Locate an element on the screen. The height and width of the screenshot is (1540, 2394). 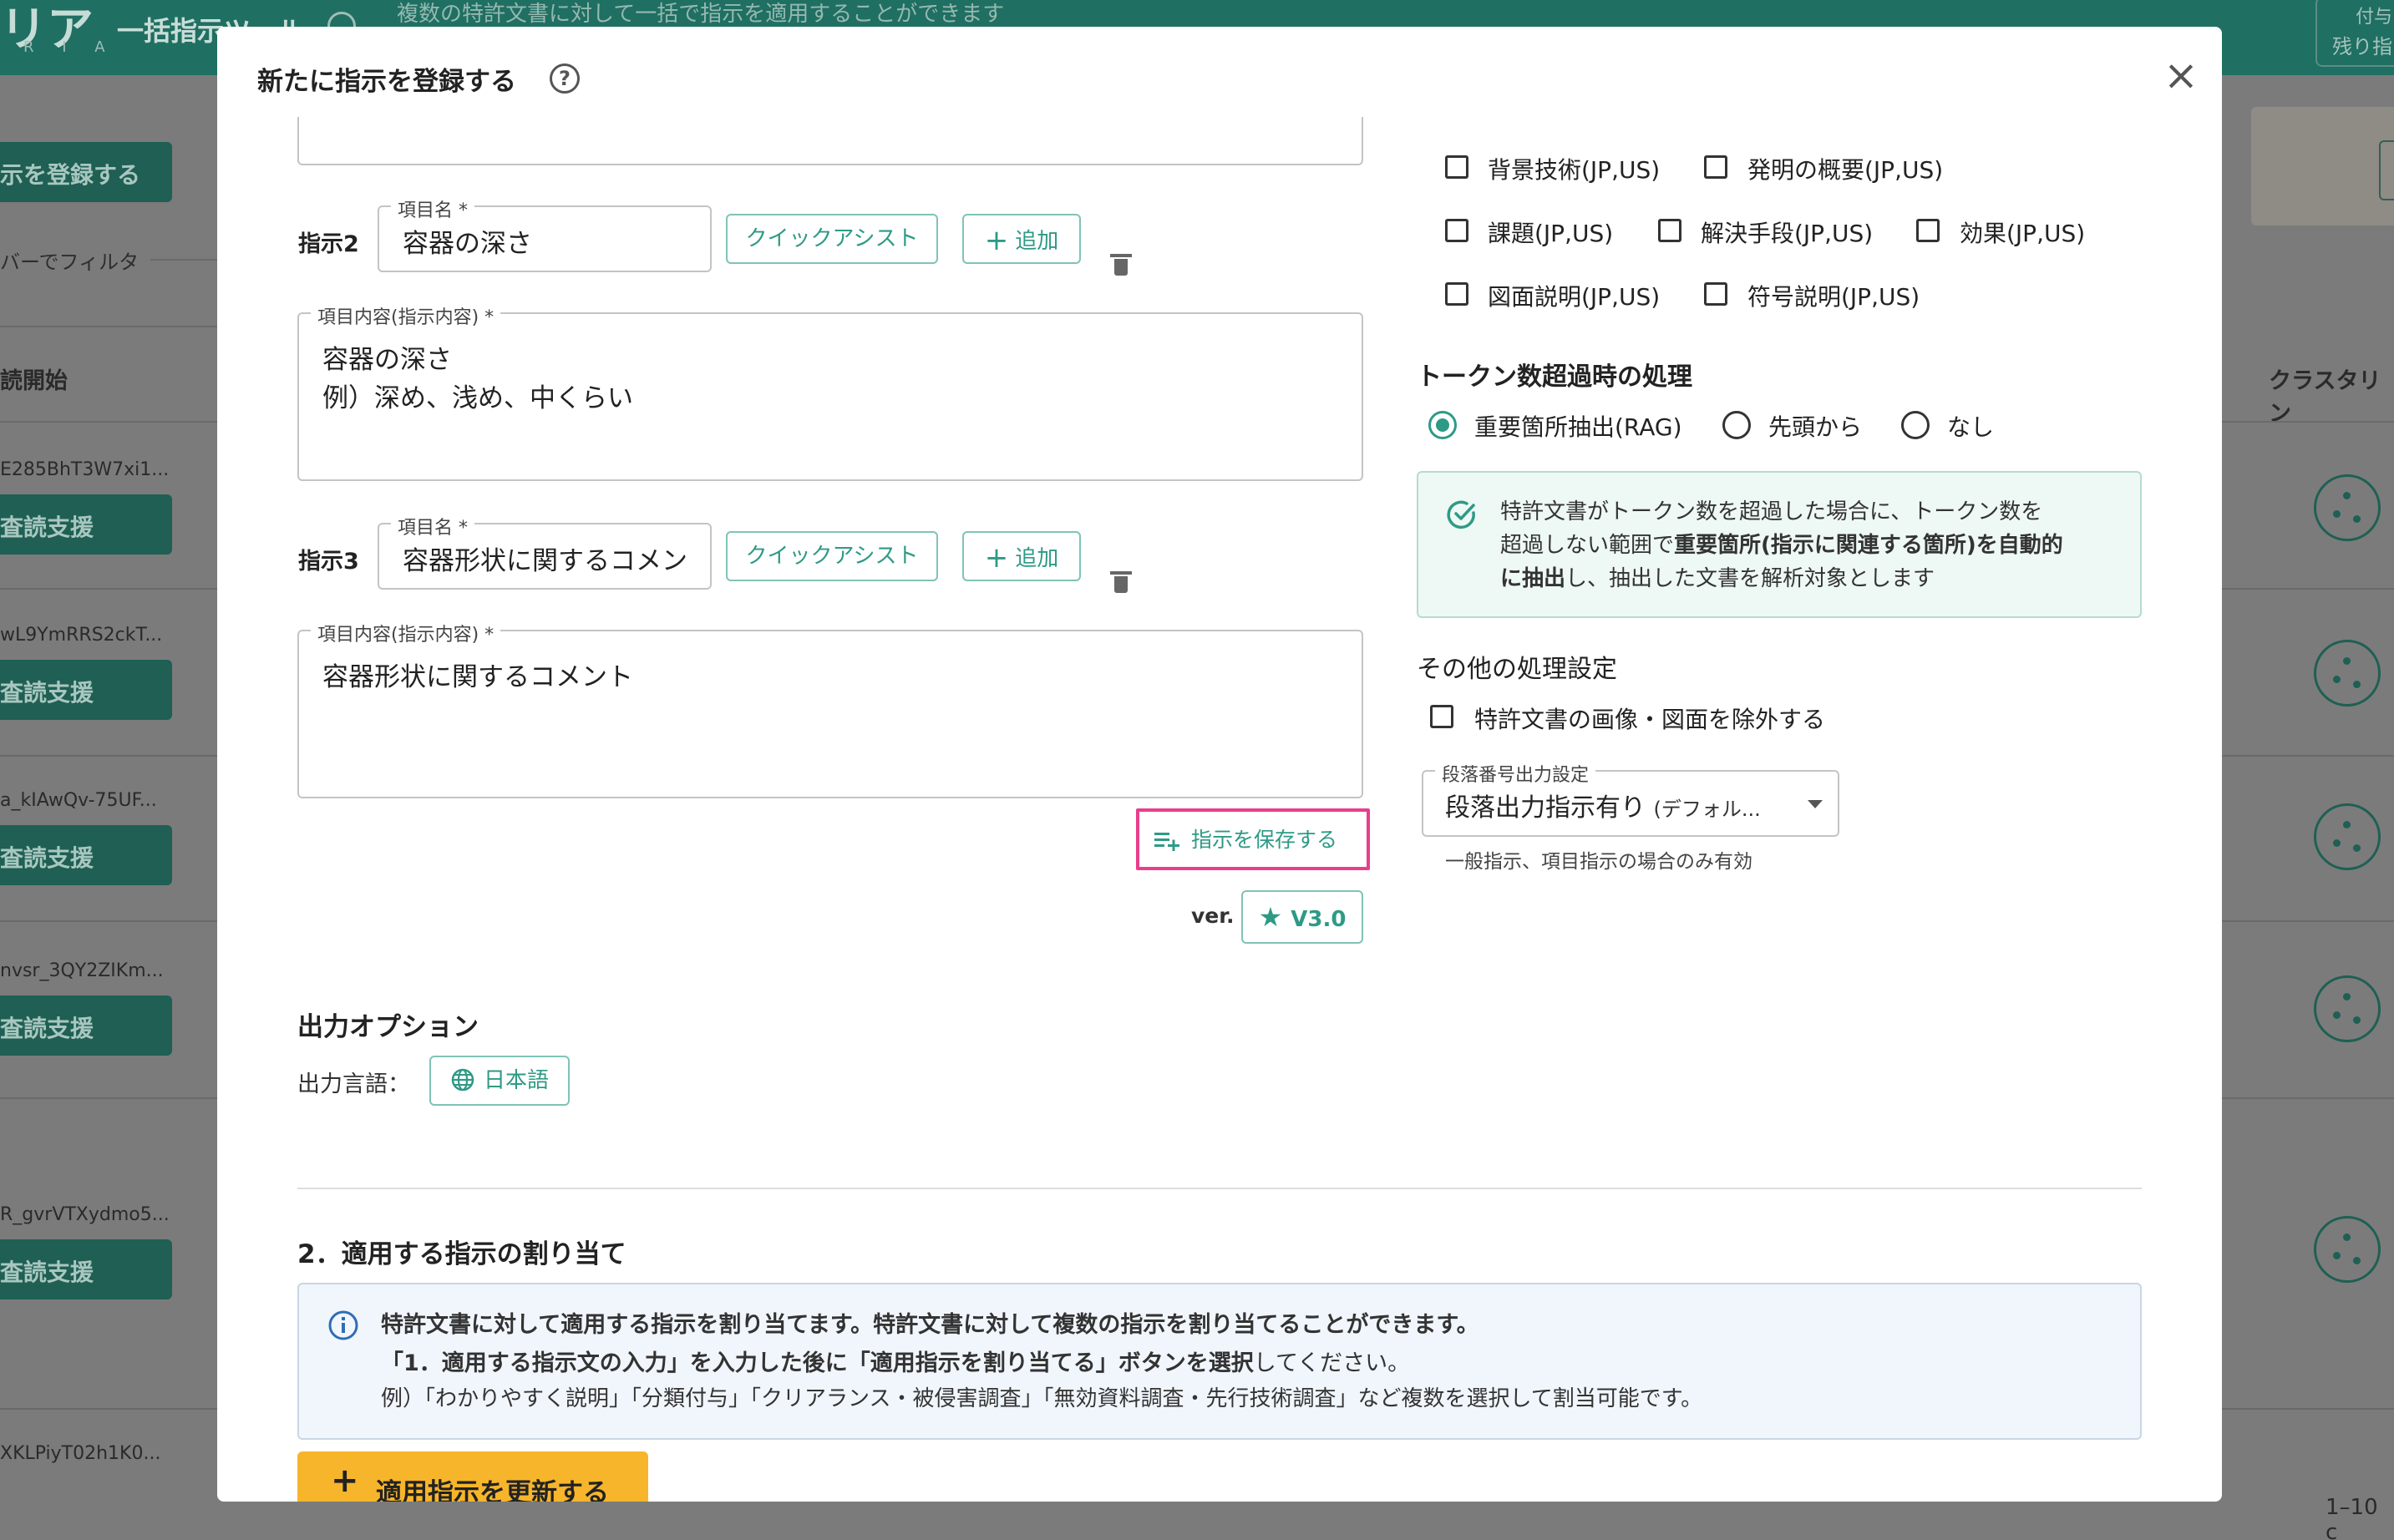
info-line-1: 特許文書がトークン数を超過した場合に、トークン数を is located at coordinates (1771, 512).